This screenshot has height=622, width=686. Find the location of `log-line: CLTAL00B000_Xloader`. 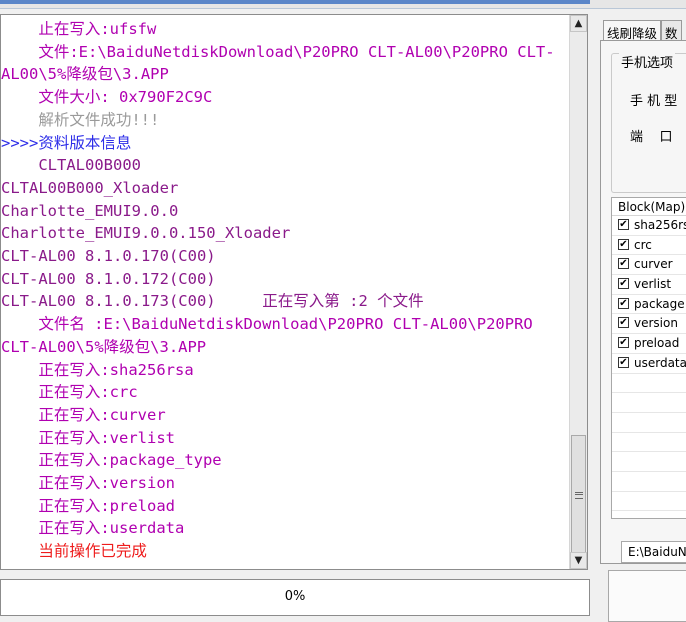

log-line: CLTAL00B000_Xloader is located at coordinates (90, 187).